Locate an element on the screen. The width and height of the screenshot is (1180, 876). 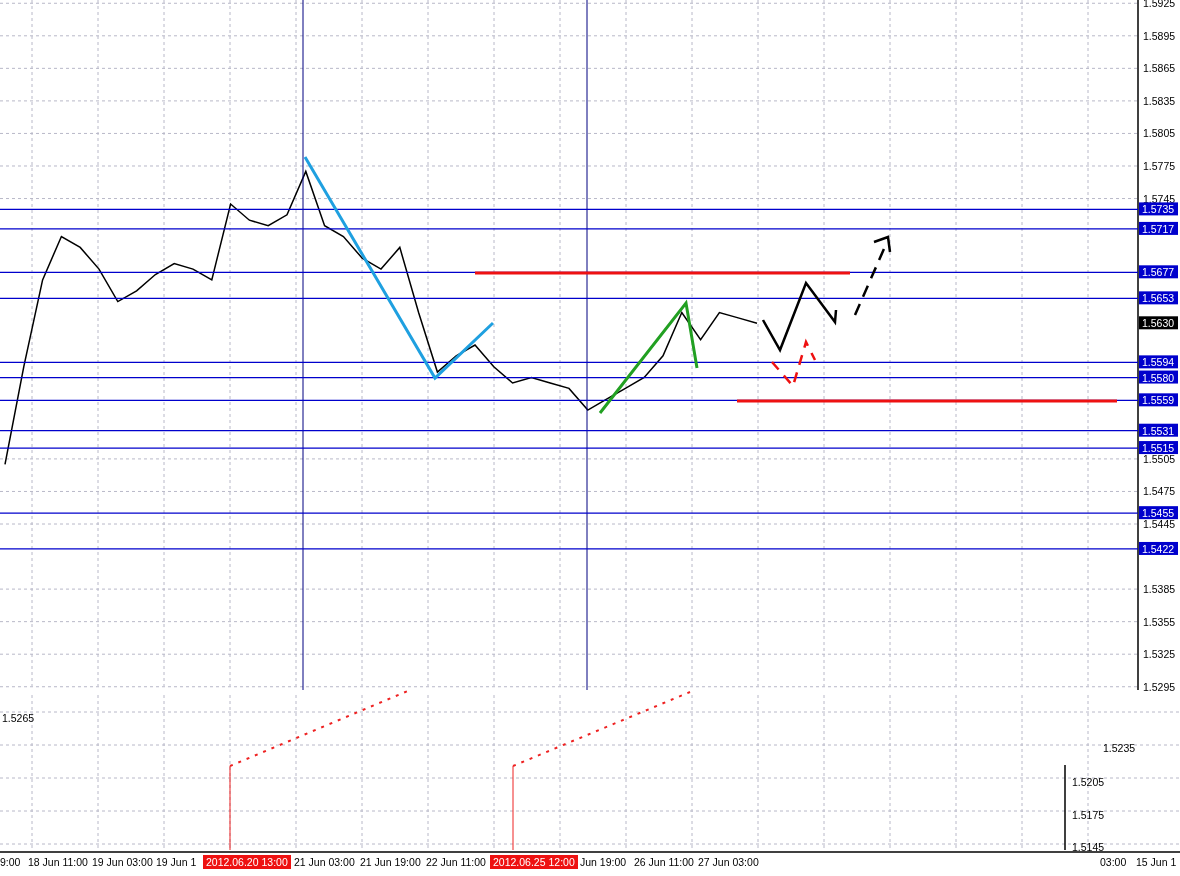
current-price-badge: 1.5630 is located at coordinates (1158, 323).